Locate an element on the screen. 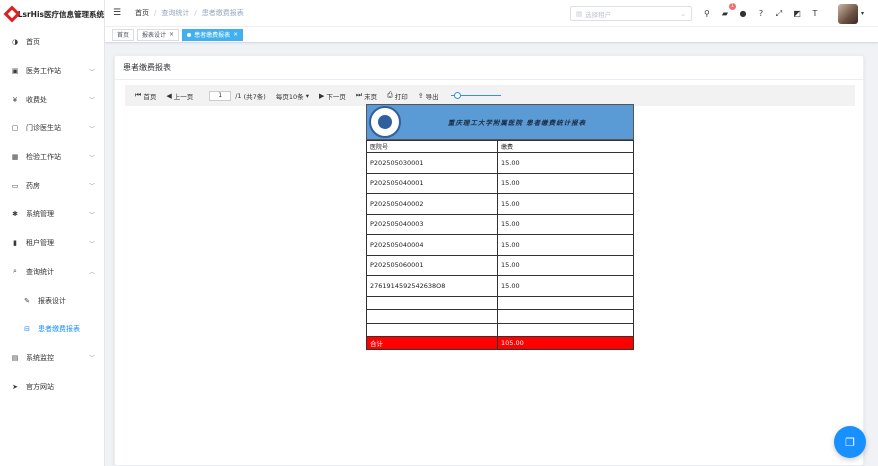 This screenshot has height=466, width=878. table-row: P202505040002 15.00 is located at coordinates (500, 204).